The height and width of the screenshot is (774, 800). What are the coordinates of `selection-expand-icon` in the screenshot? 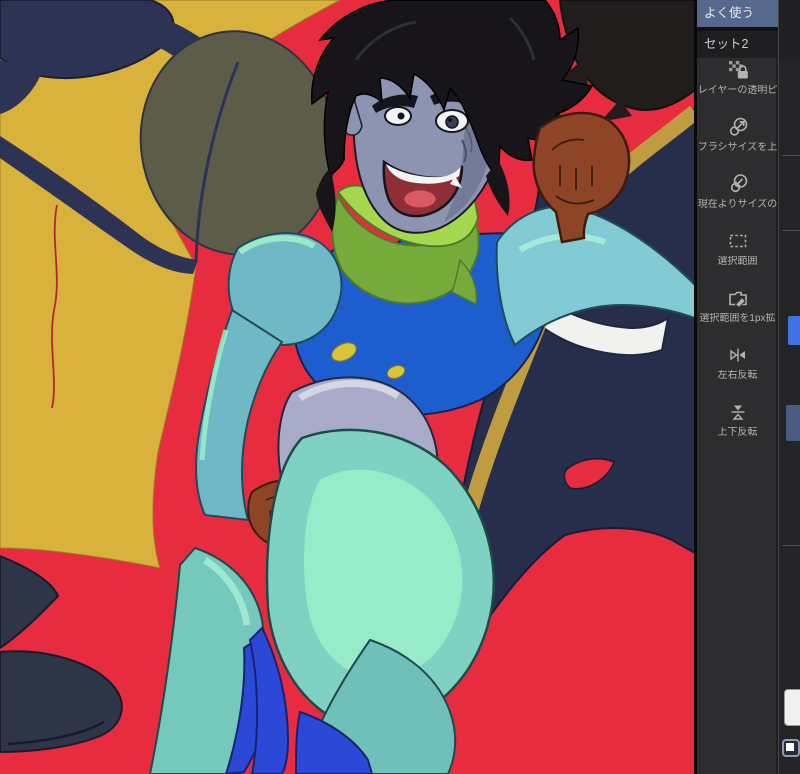 It's located at (737, 300).